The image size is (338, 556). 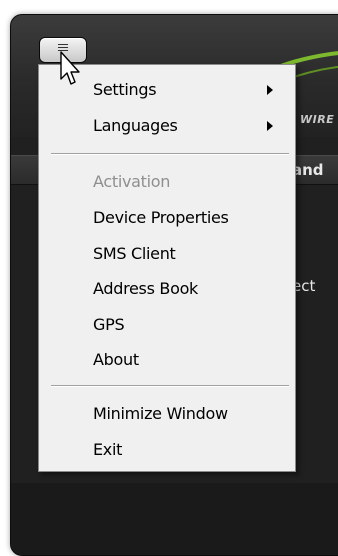 What do you see at coordinates (160, 413) in the screenshot?
I see `menu-item-label: Minimize Window` at bounding box center [160, 413].